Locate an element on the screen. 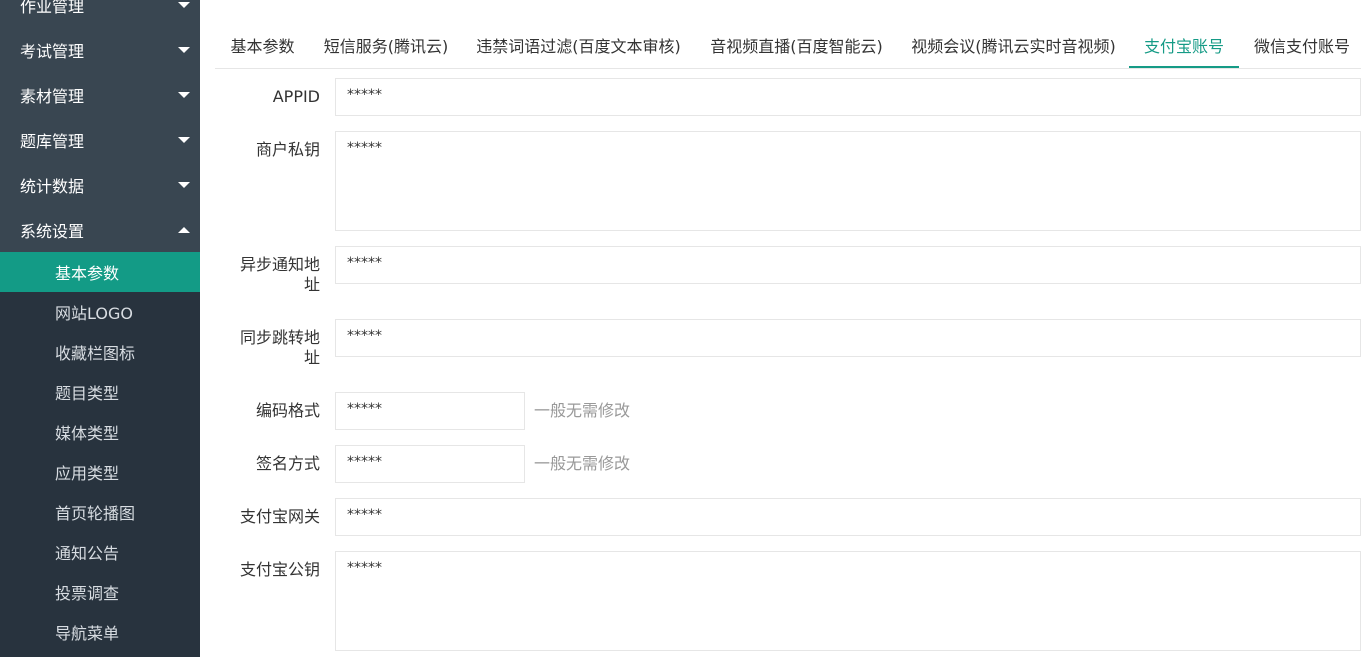 Image resolution: width=1361 pixels, height=657 pixels. charset-input: ***** is located at coordinates (430, 411).